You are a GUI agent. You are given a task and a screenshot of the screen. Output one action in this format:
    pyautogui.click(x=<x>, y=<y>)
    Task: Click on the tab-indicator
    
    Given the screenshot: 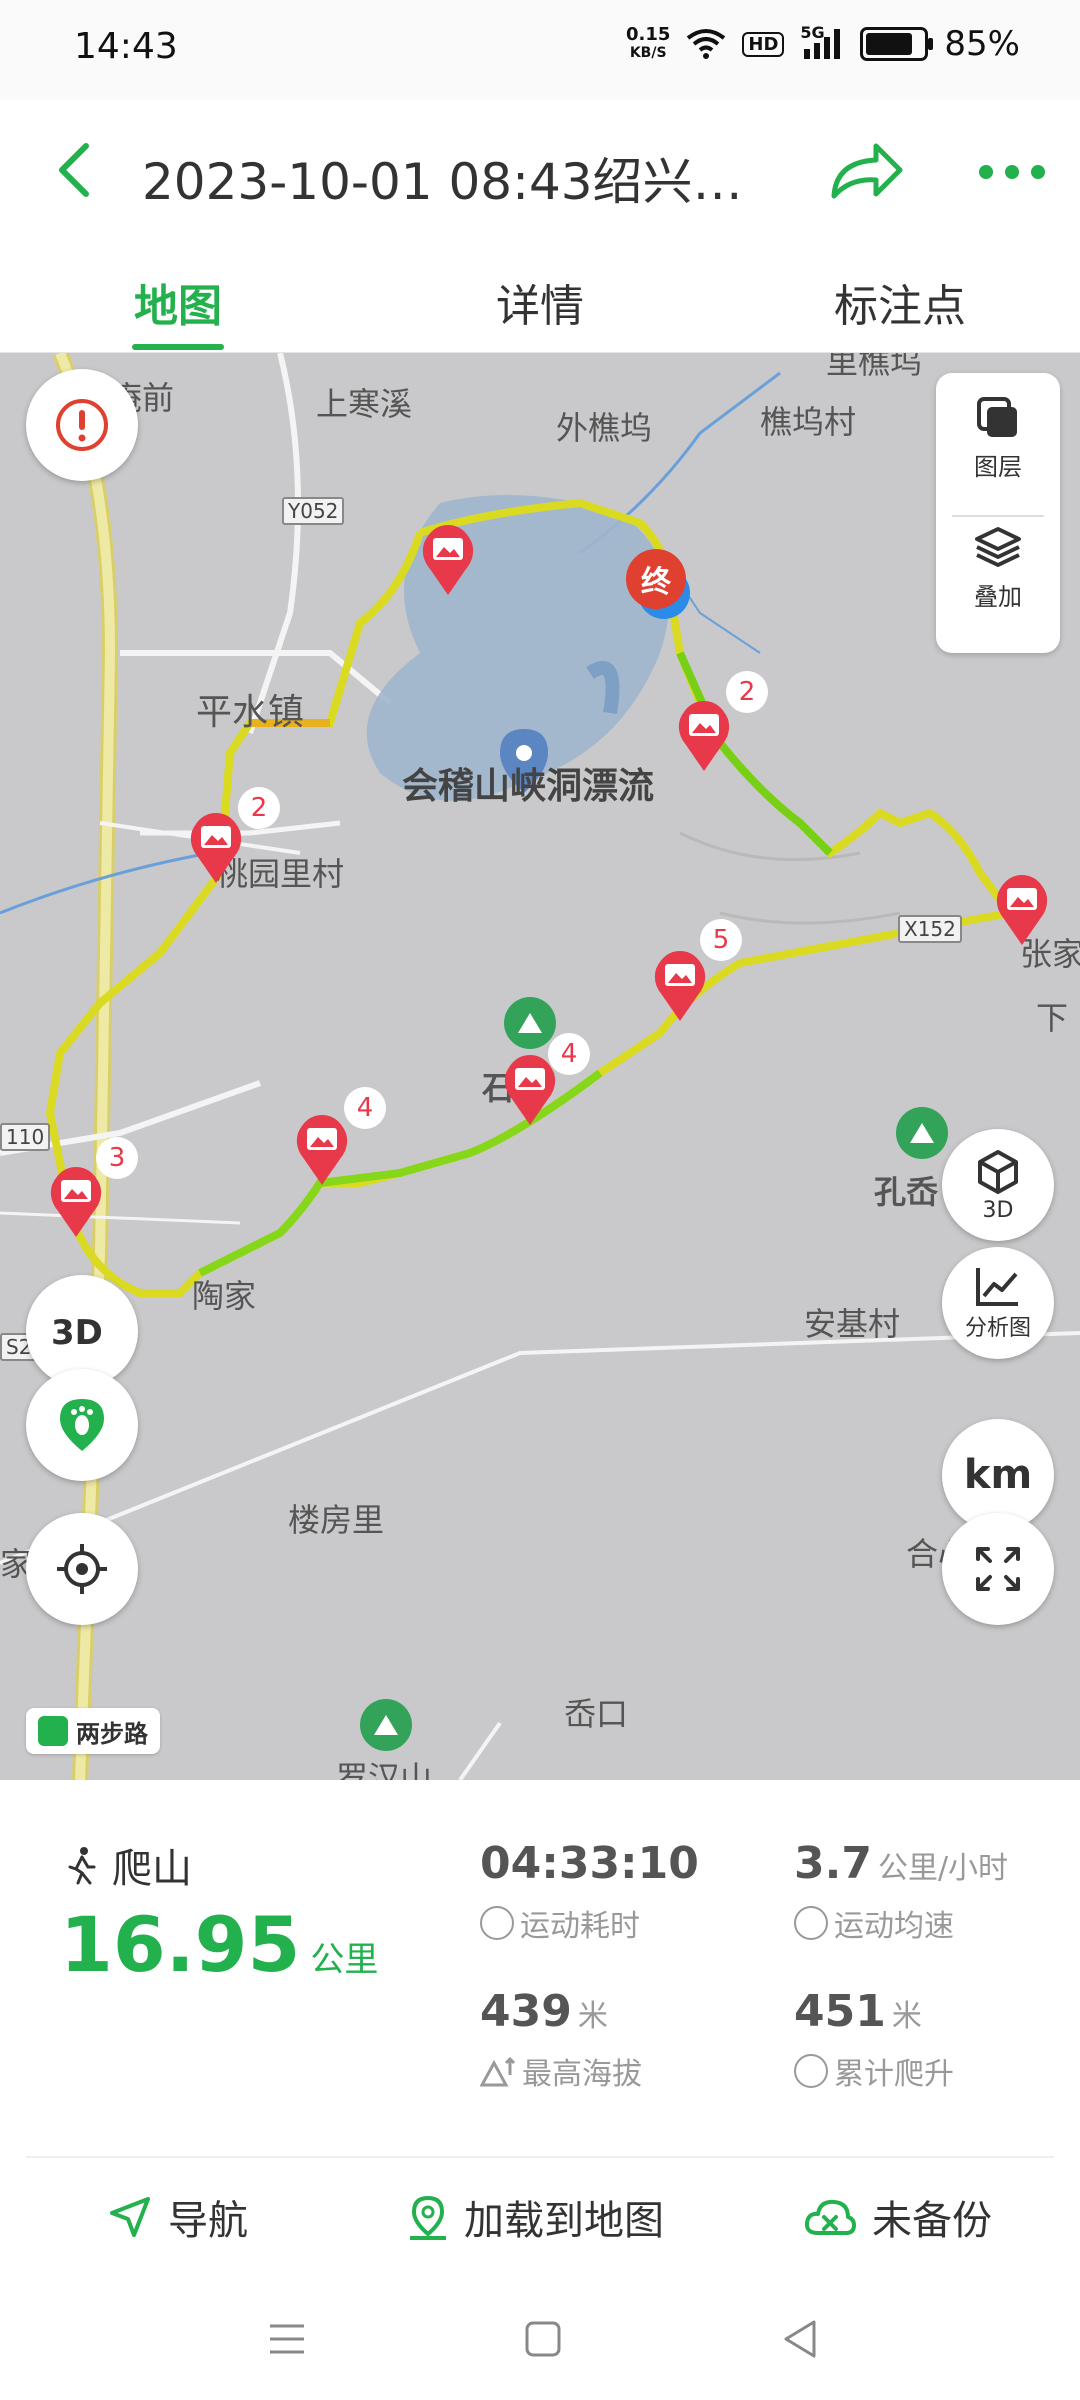 What is the action you would take?
    pyautogui.click(x=178, y=347)
    